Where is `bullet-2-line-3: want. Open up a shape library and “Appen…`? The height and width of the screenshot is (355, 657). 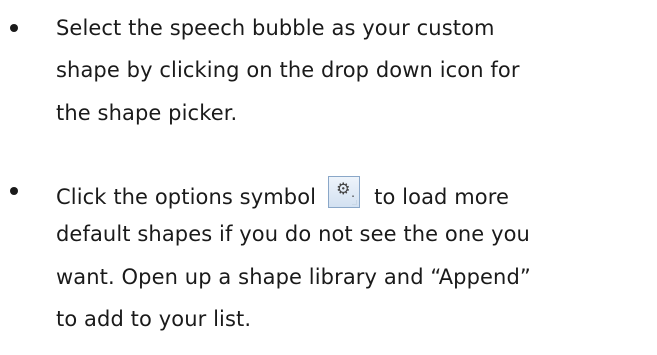
bullet-2-line-3: want. Open up a shape library and “Appen… is located at coordinates (293, 277).